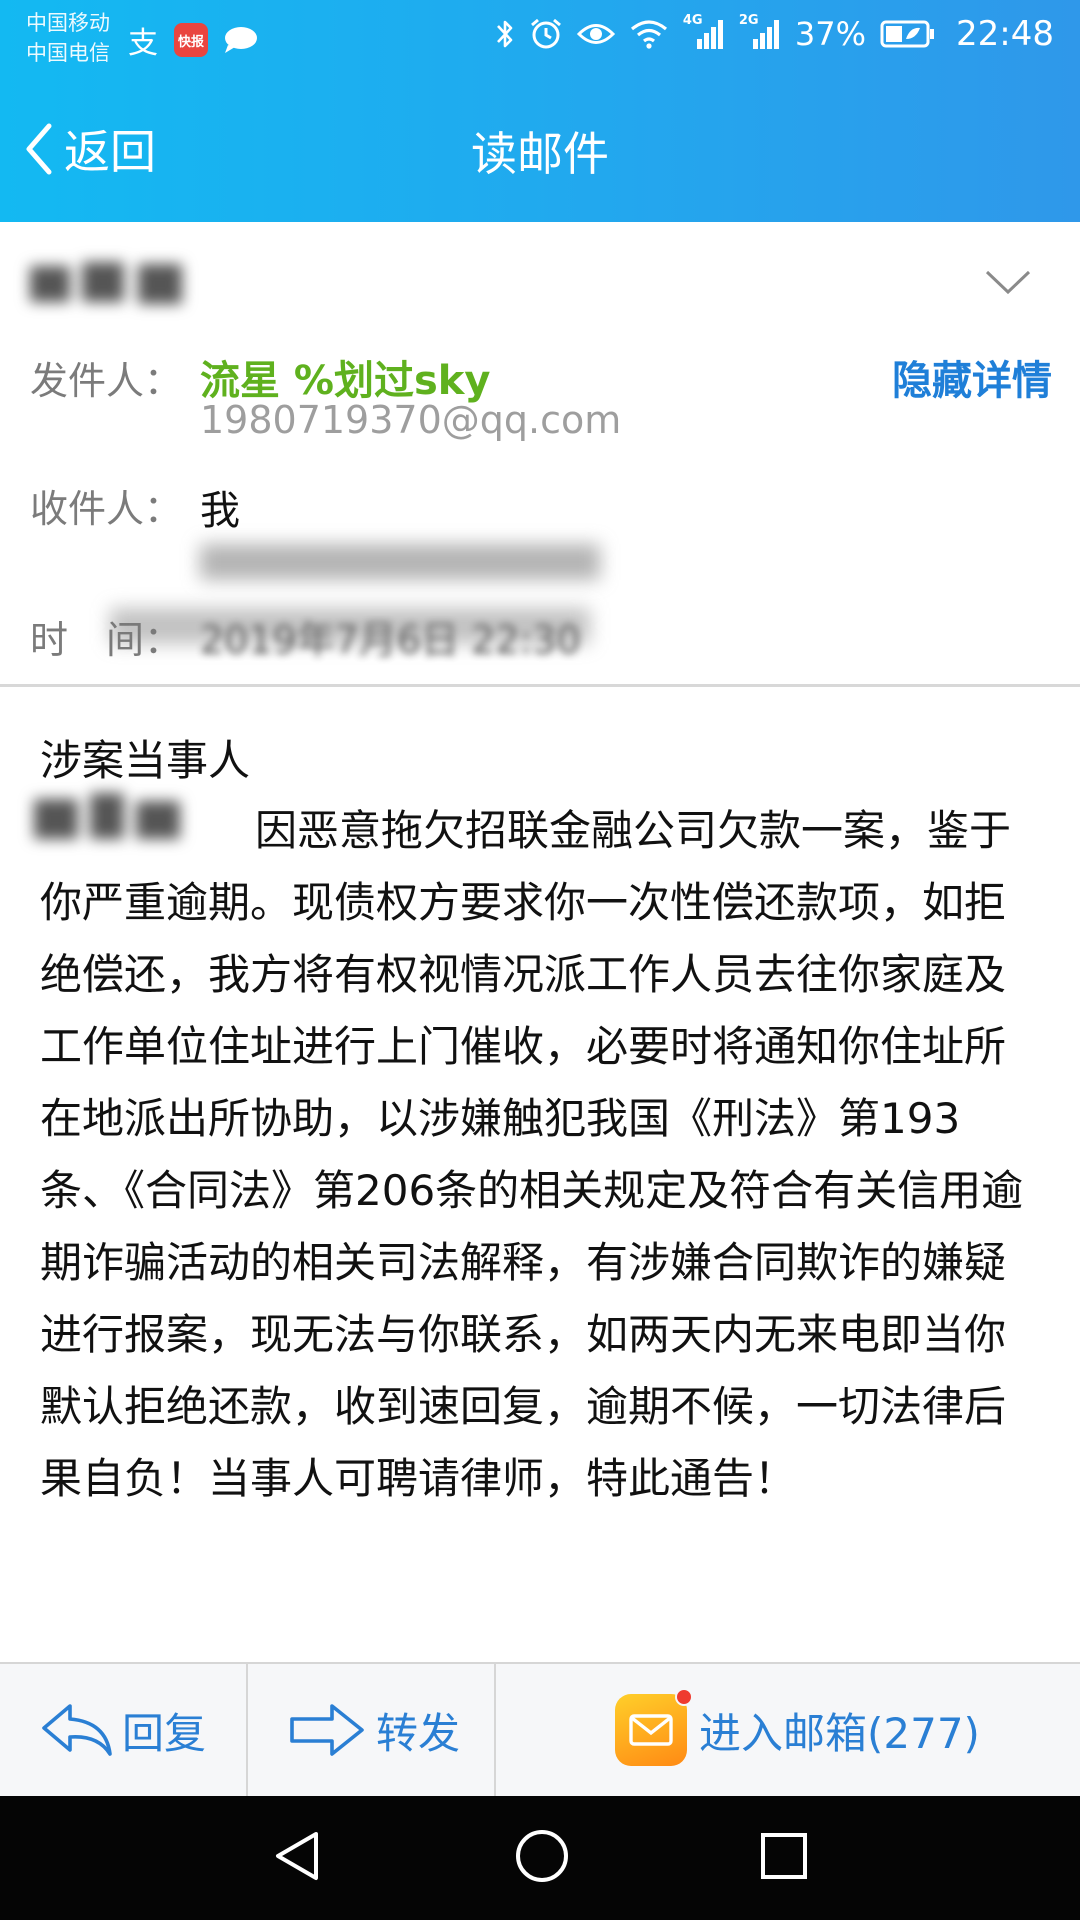 This screenshot has height=1920, width=1080. I want to click on enter-inbox-button: 进入邮箱(277), so click(797, 1730).